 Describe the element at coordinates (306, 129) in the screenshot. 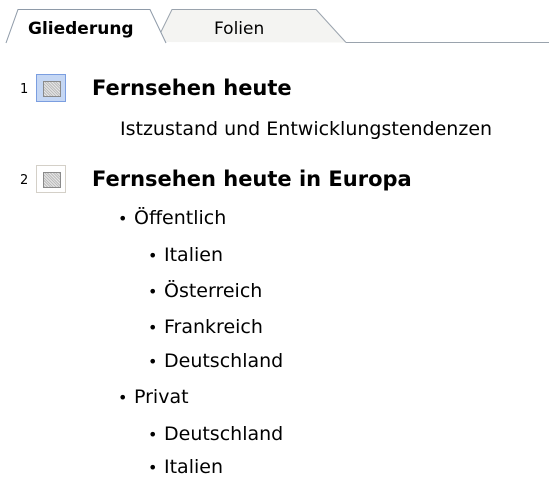

I see `slide-subtitle: Istzustand und Entwicklungstendenzen` at that location.